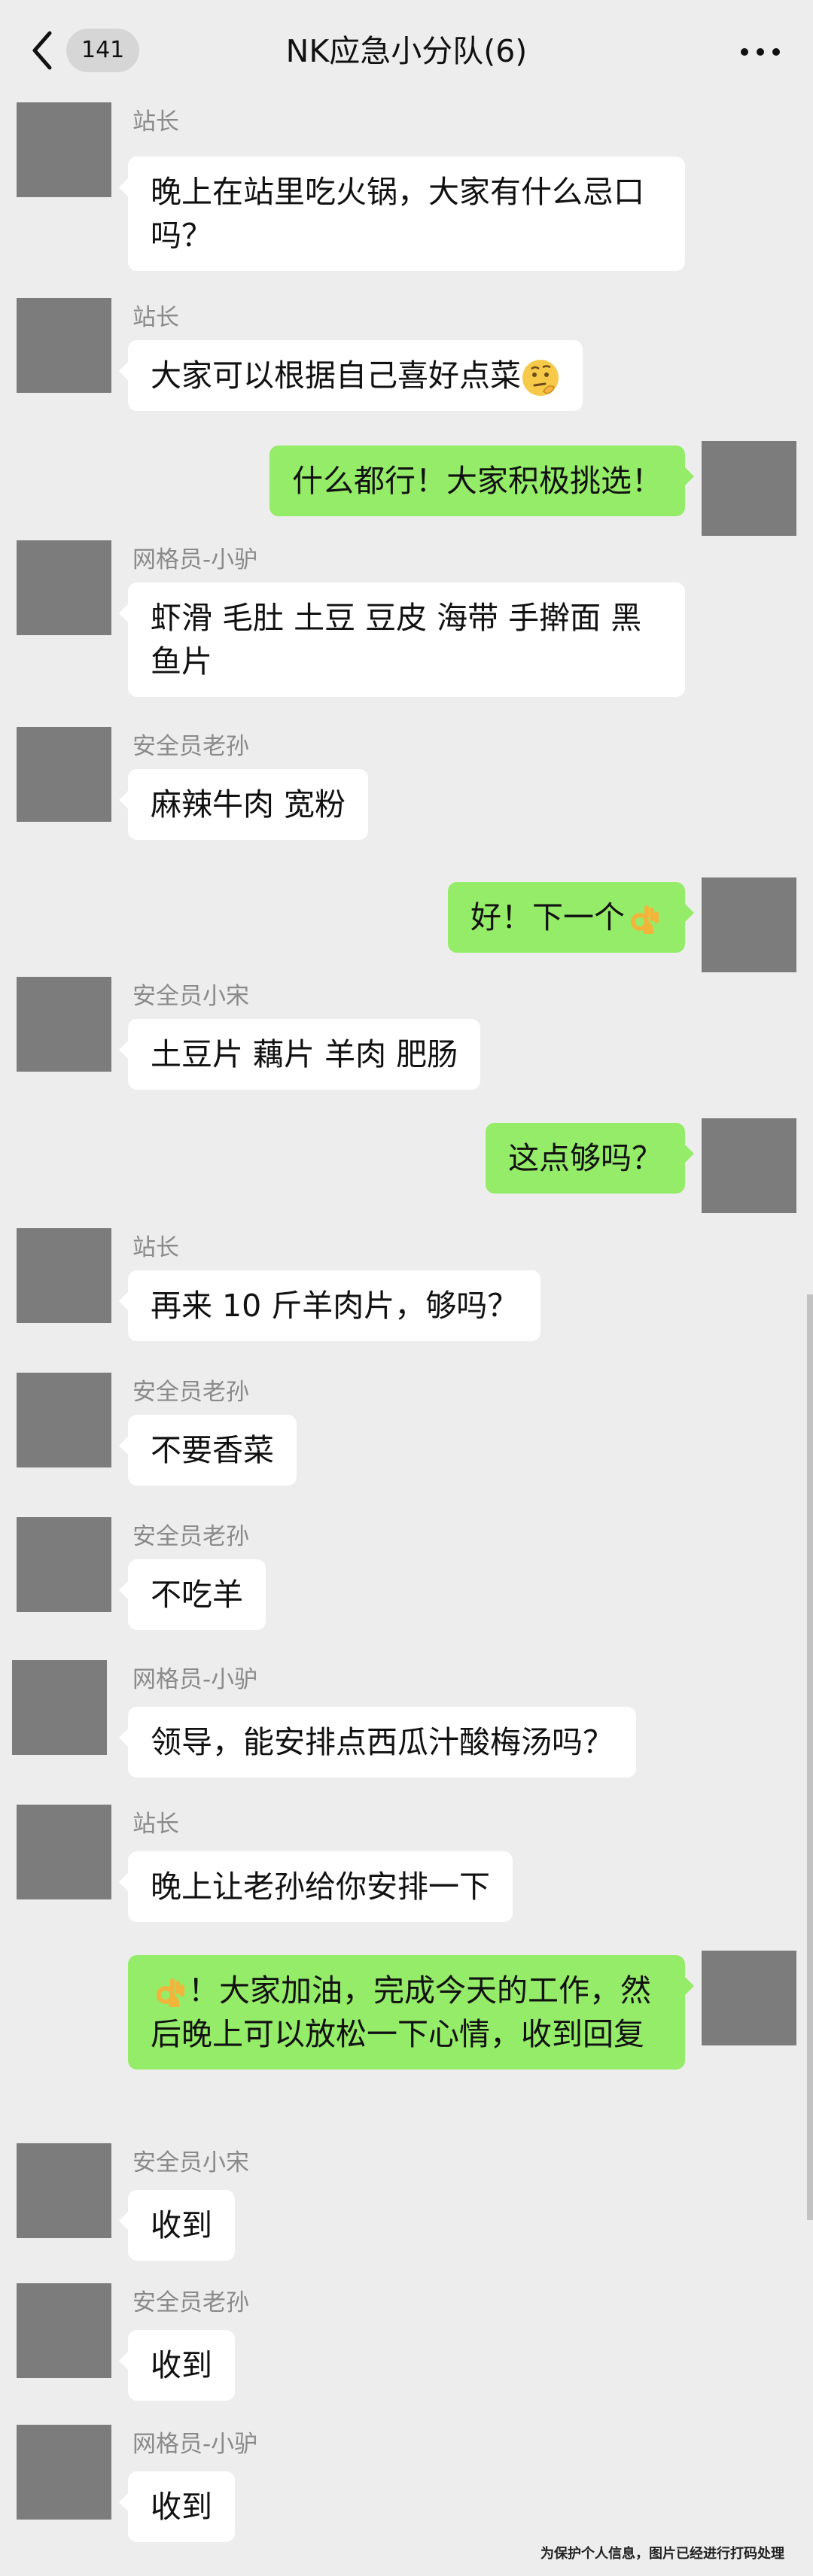 This screenshot has width=813, height=2576. I want to click on message-text: 什么都行！大家积极挑选！, so click(477, 481).